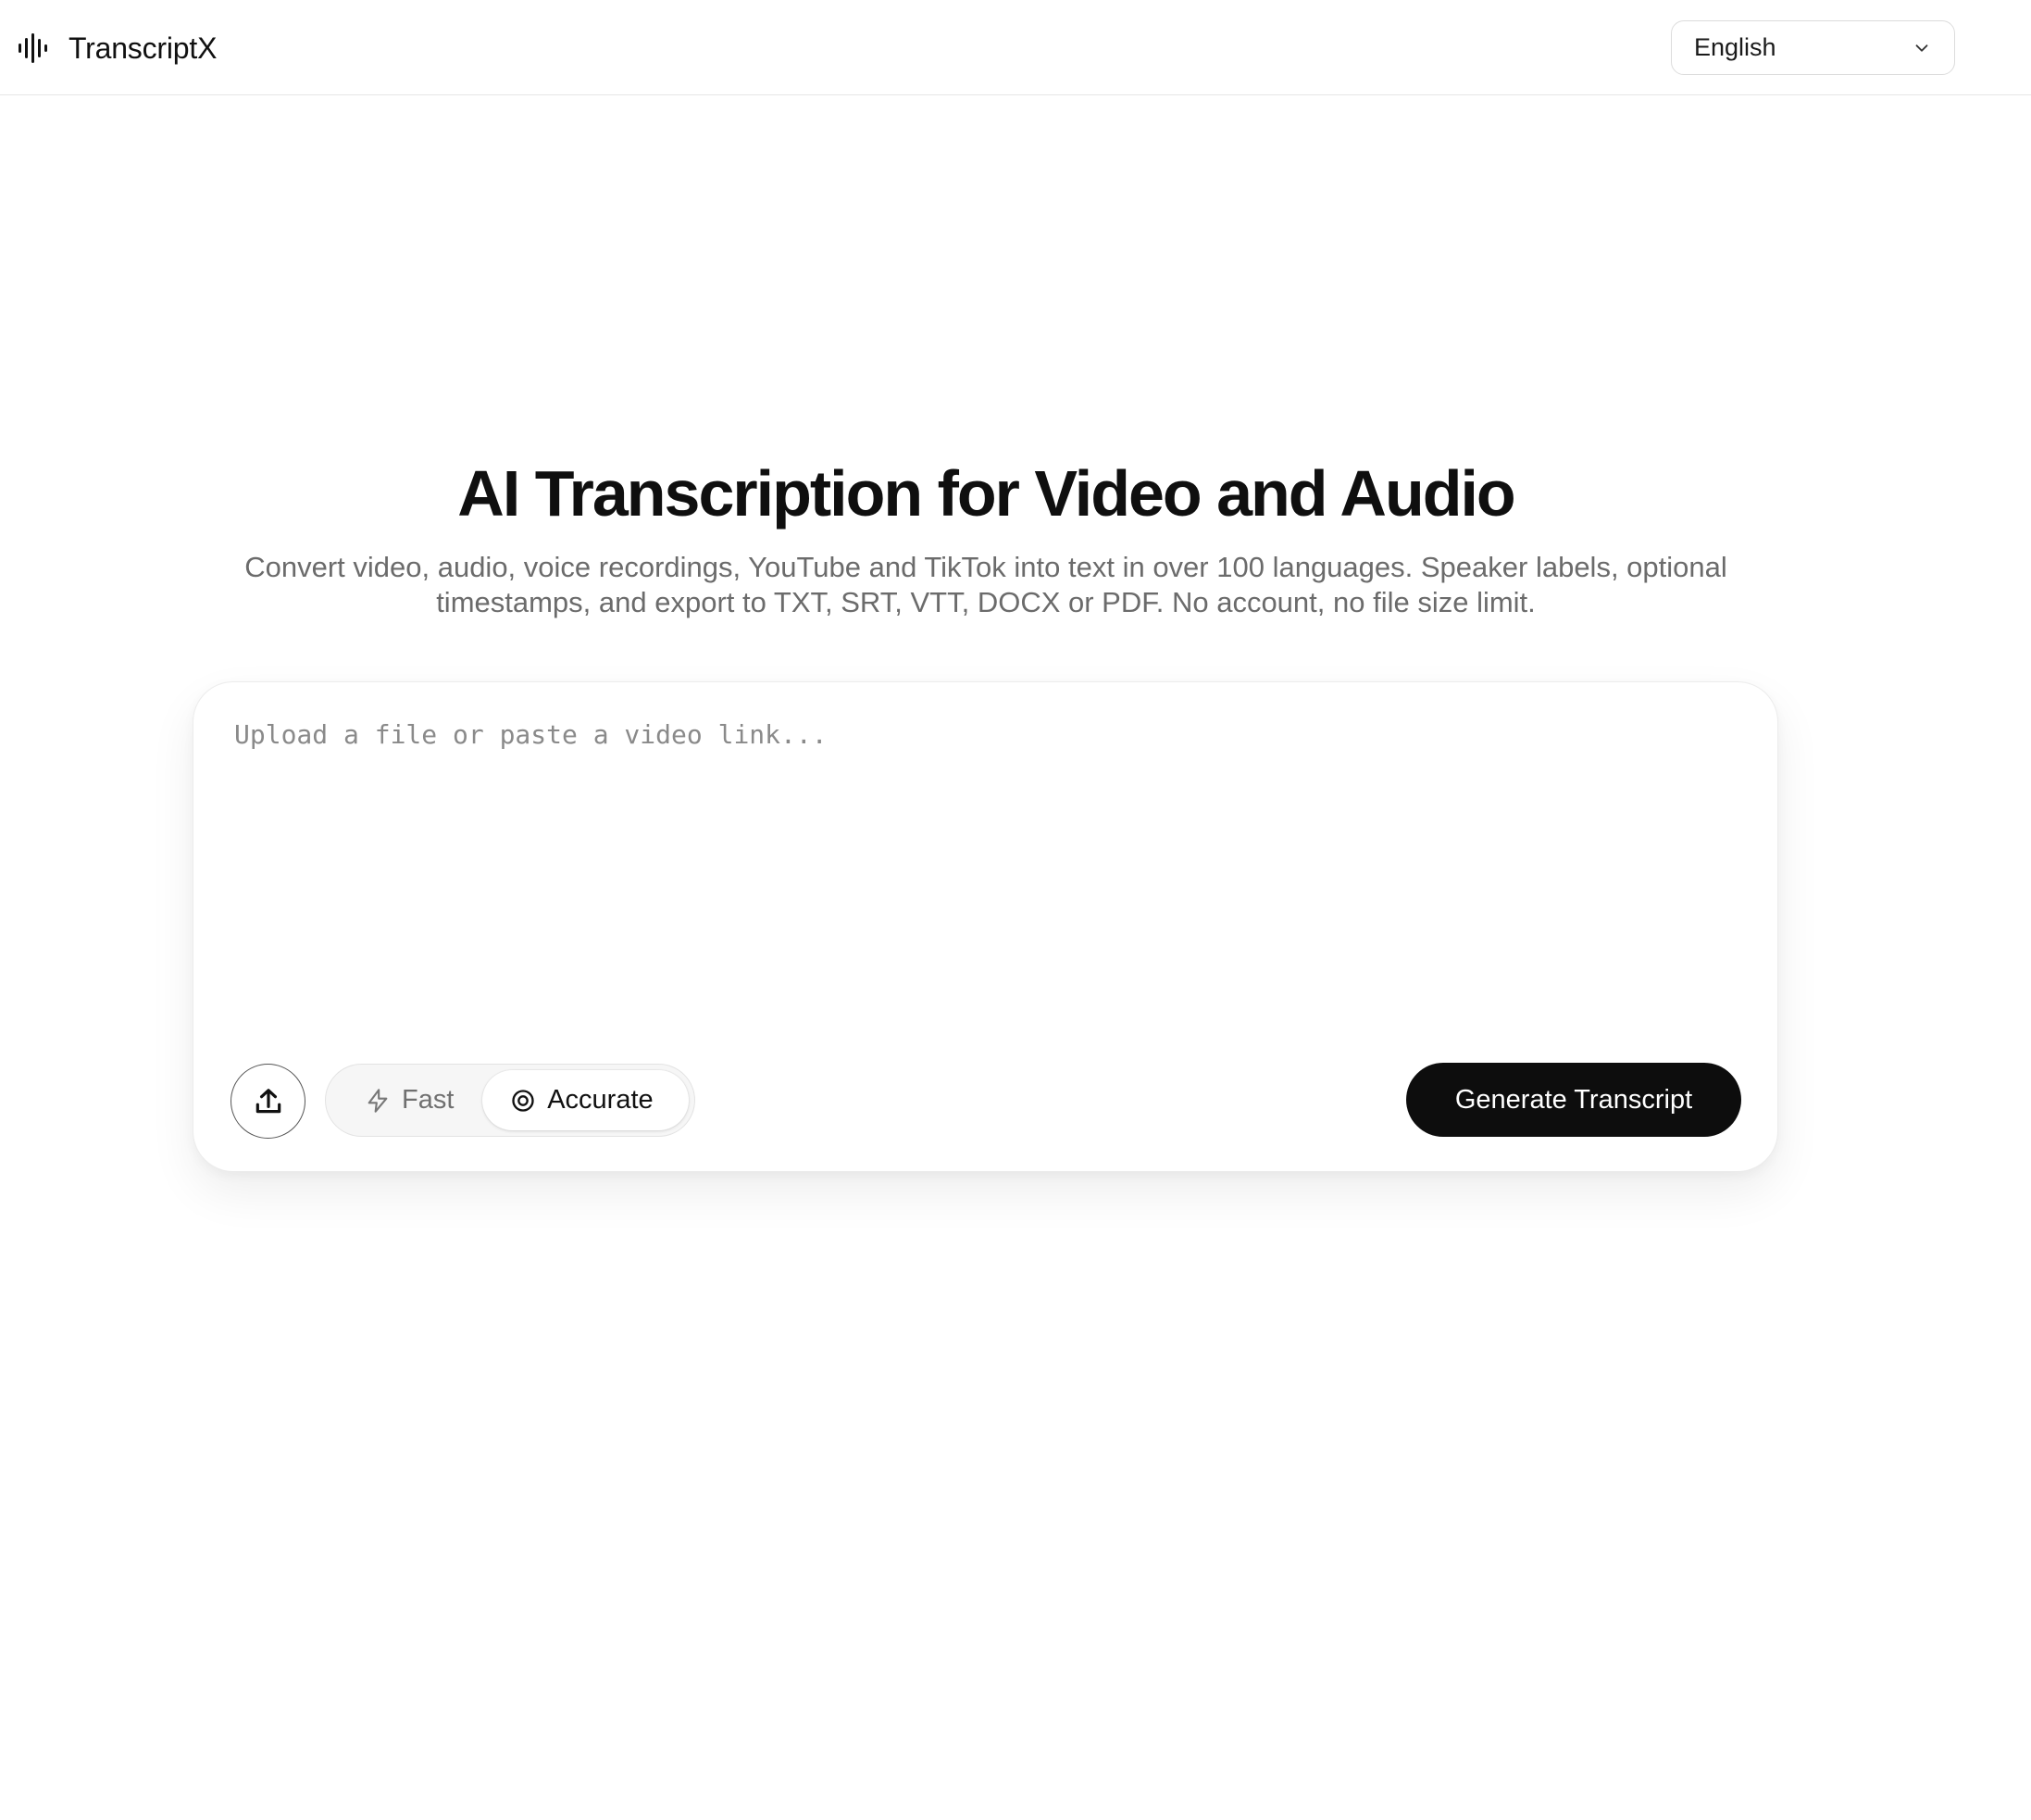  What do you see at coordinates (1573, 1100) in the screenshot?
I see `generate-transcript-button: Generate Transcript` at bounding box center [1573, 1100].